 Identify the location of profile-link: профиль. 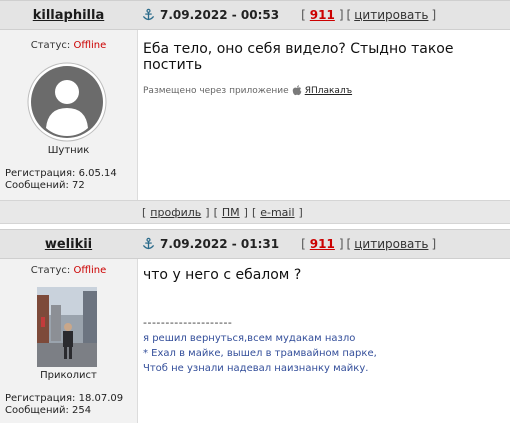
(175, 212).